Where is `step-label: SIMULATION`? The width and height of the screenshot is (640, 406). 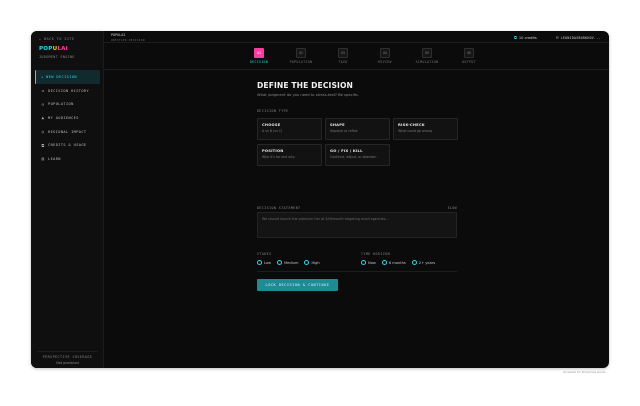
step-label: SIMULATION is located at coordinates (427, 62).